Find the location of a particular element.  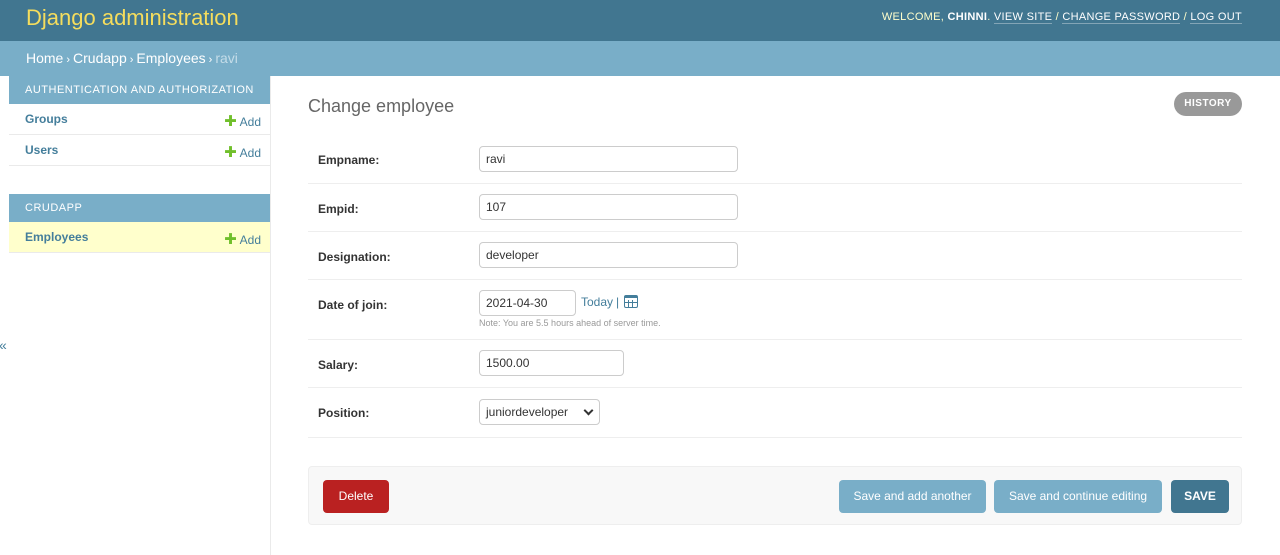

site-branding: Django administration is located at coordinates (132, 18).